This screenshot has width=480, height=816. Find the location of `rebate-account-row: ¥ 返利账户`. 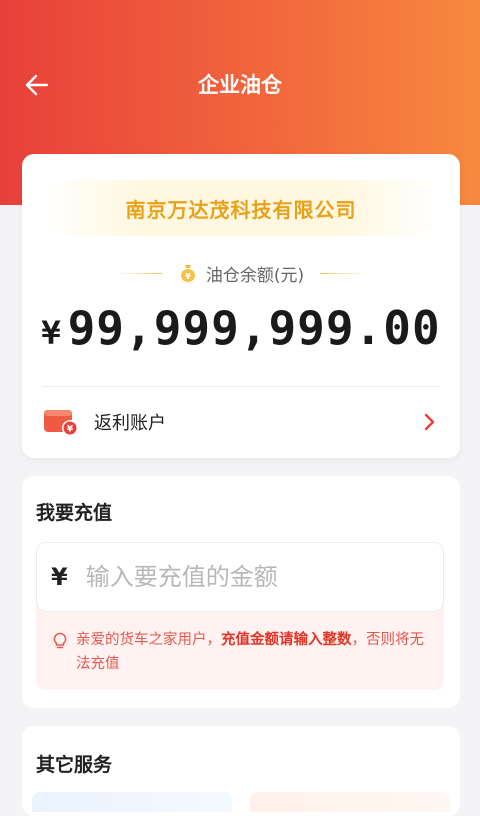

rebate-account-row: ¥ 返利账户 is located at coordinates (241, 422).